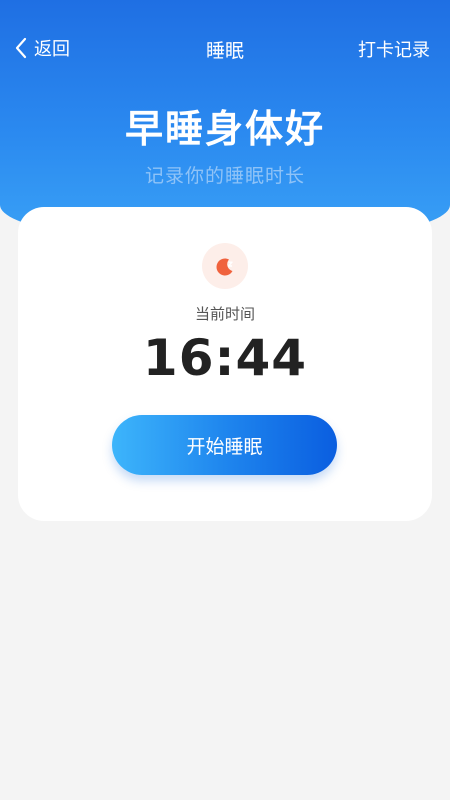 The height and width of the screenshot is (800, 450). What do you see at coordinates (224, 445) in the screenshot?
I see `start-sleep-button: 开始睡眠` at bounding box center [224, 445].